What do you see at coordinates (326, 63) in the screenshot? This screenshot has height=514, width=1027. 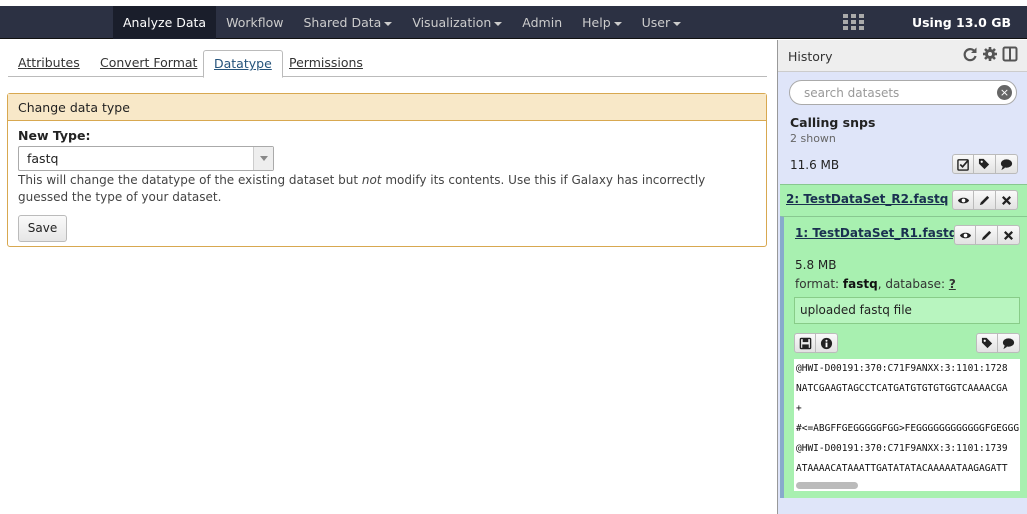 I see `tab-permissions: Permissions` at bounding box center [326, 63].